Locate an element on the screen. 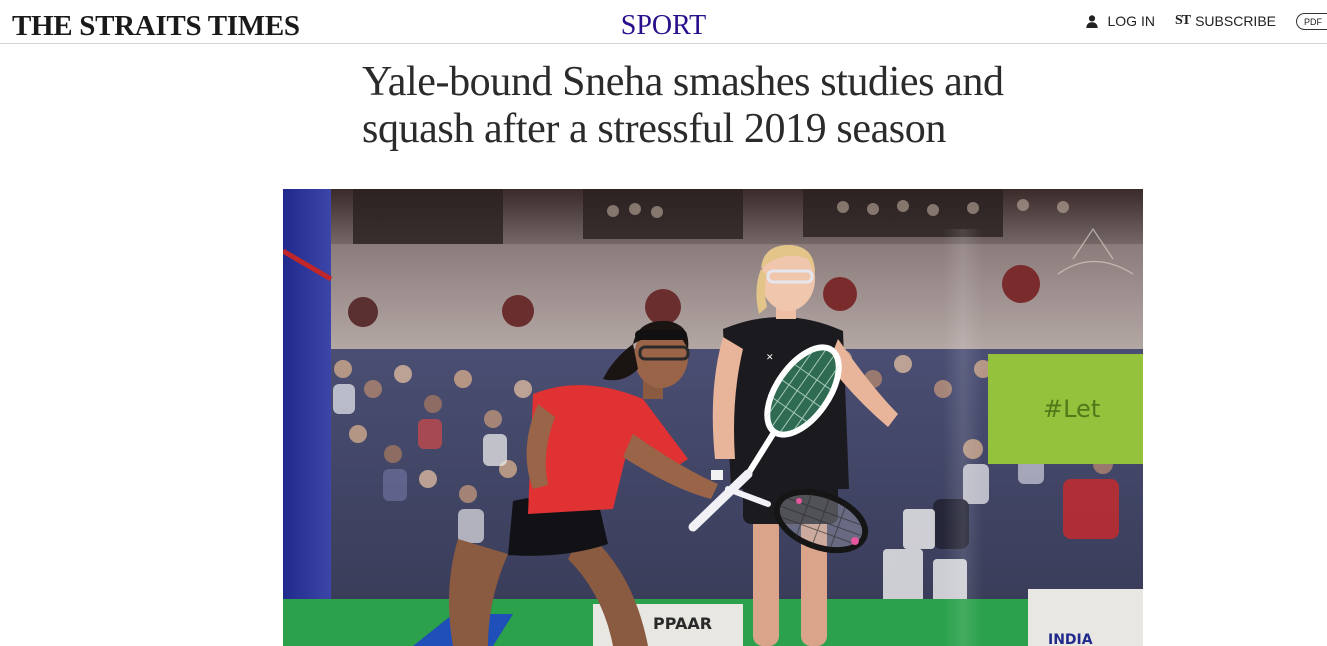 This screenshot has width=1327, height=646. site-logo: THE STRAITS TIMES is located at coordinates (156, 26).